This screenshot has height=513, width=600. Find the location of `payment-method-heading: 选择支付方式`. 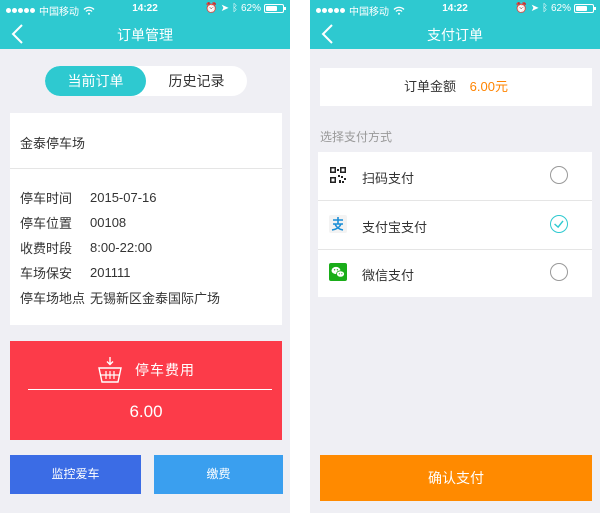

payment-method-heading: 选择支付方式 is located at coordinates (356, 137).